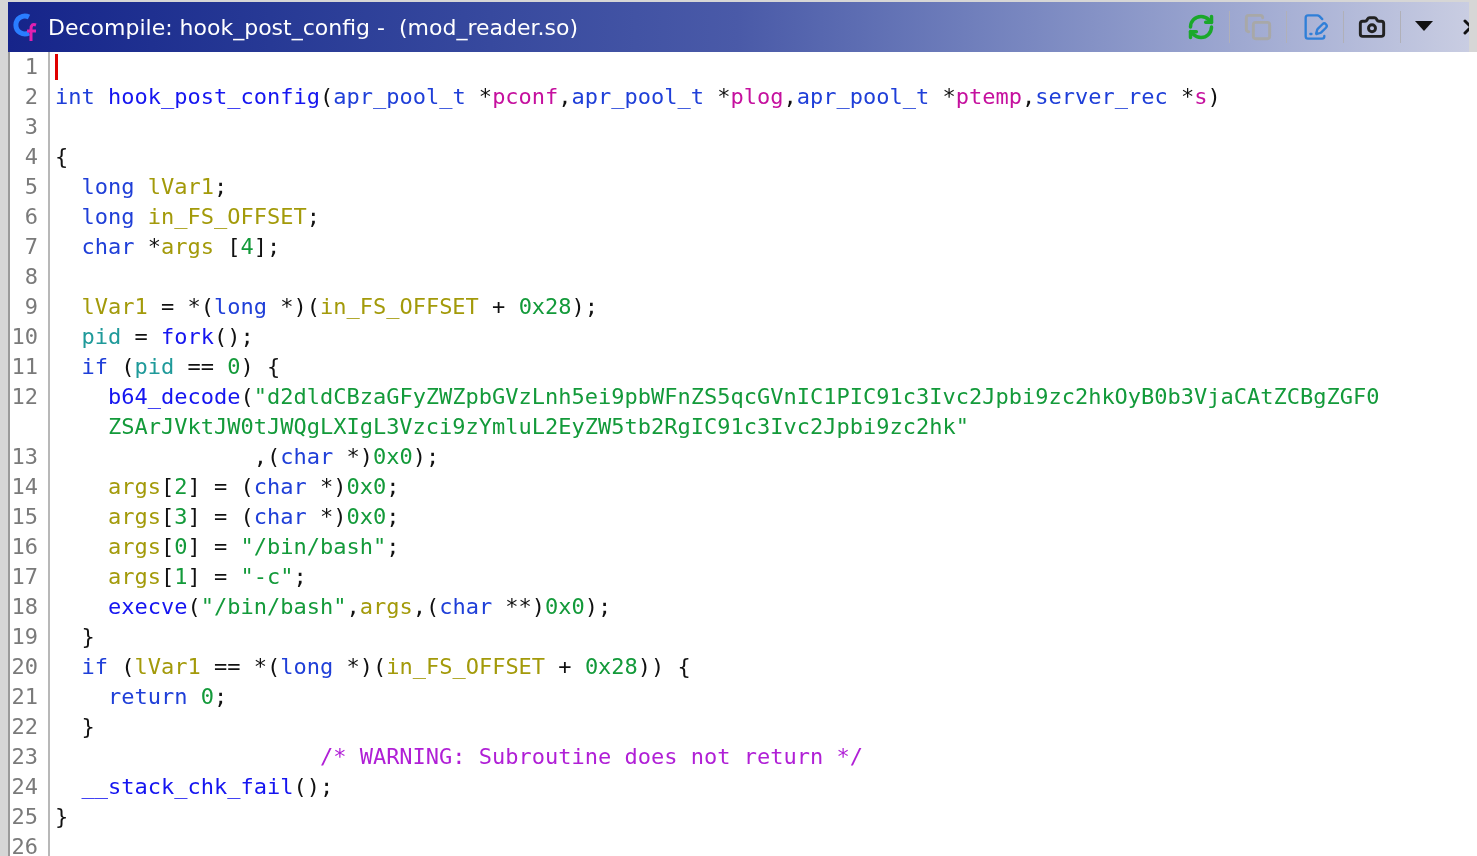 This screenshot has width=1477, height=856. Describe the element at coordinates (590, 757) in the screenshot. I see `code-line: /* WARNING: Subroutine does not return */` at that location.